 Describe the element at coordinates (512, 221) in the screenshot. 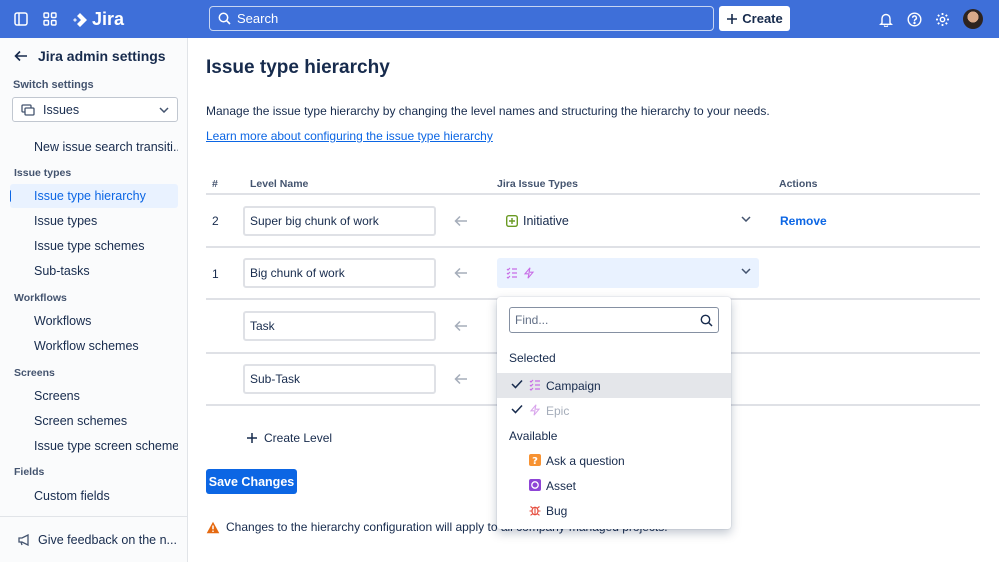

I see `initiative-icon` at that location.